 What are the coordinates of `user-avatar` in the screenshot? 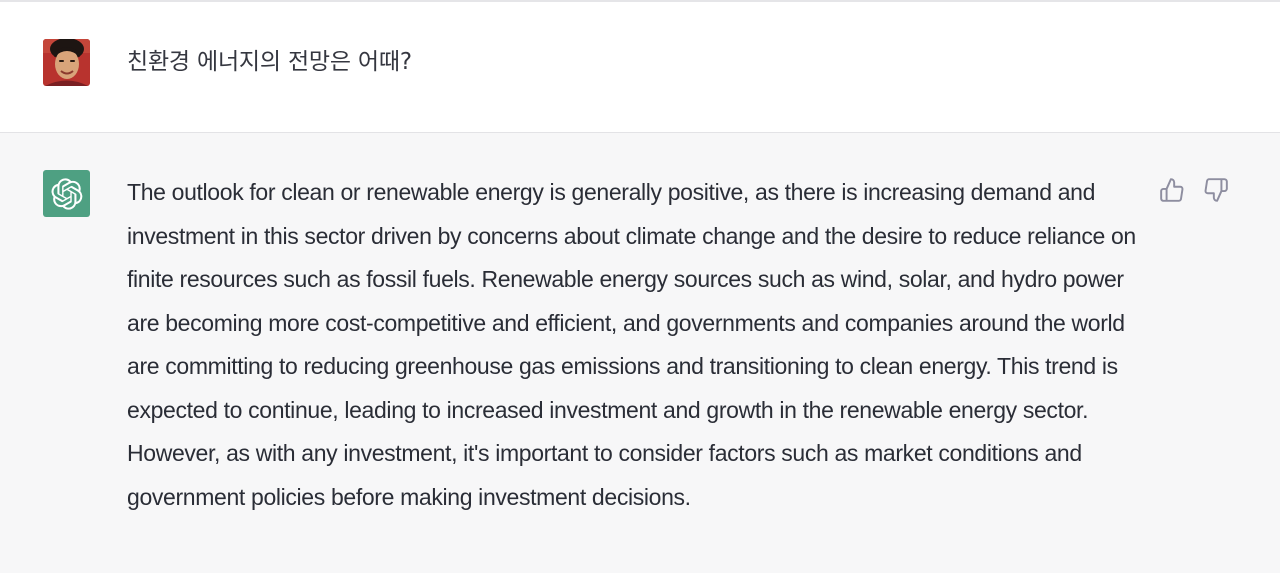 It's located at (66, 62).